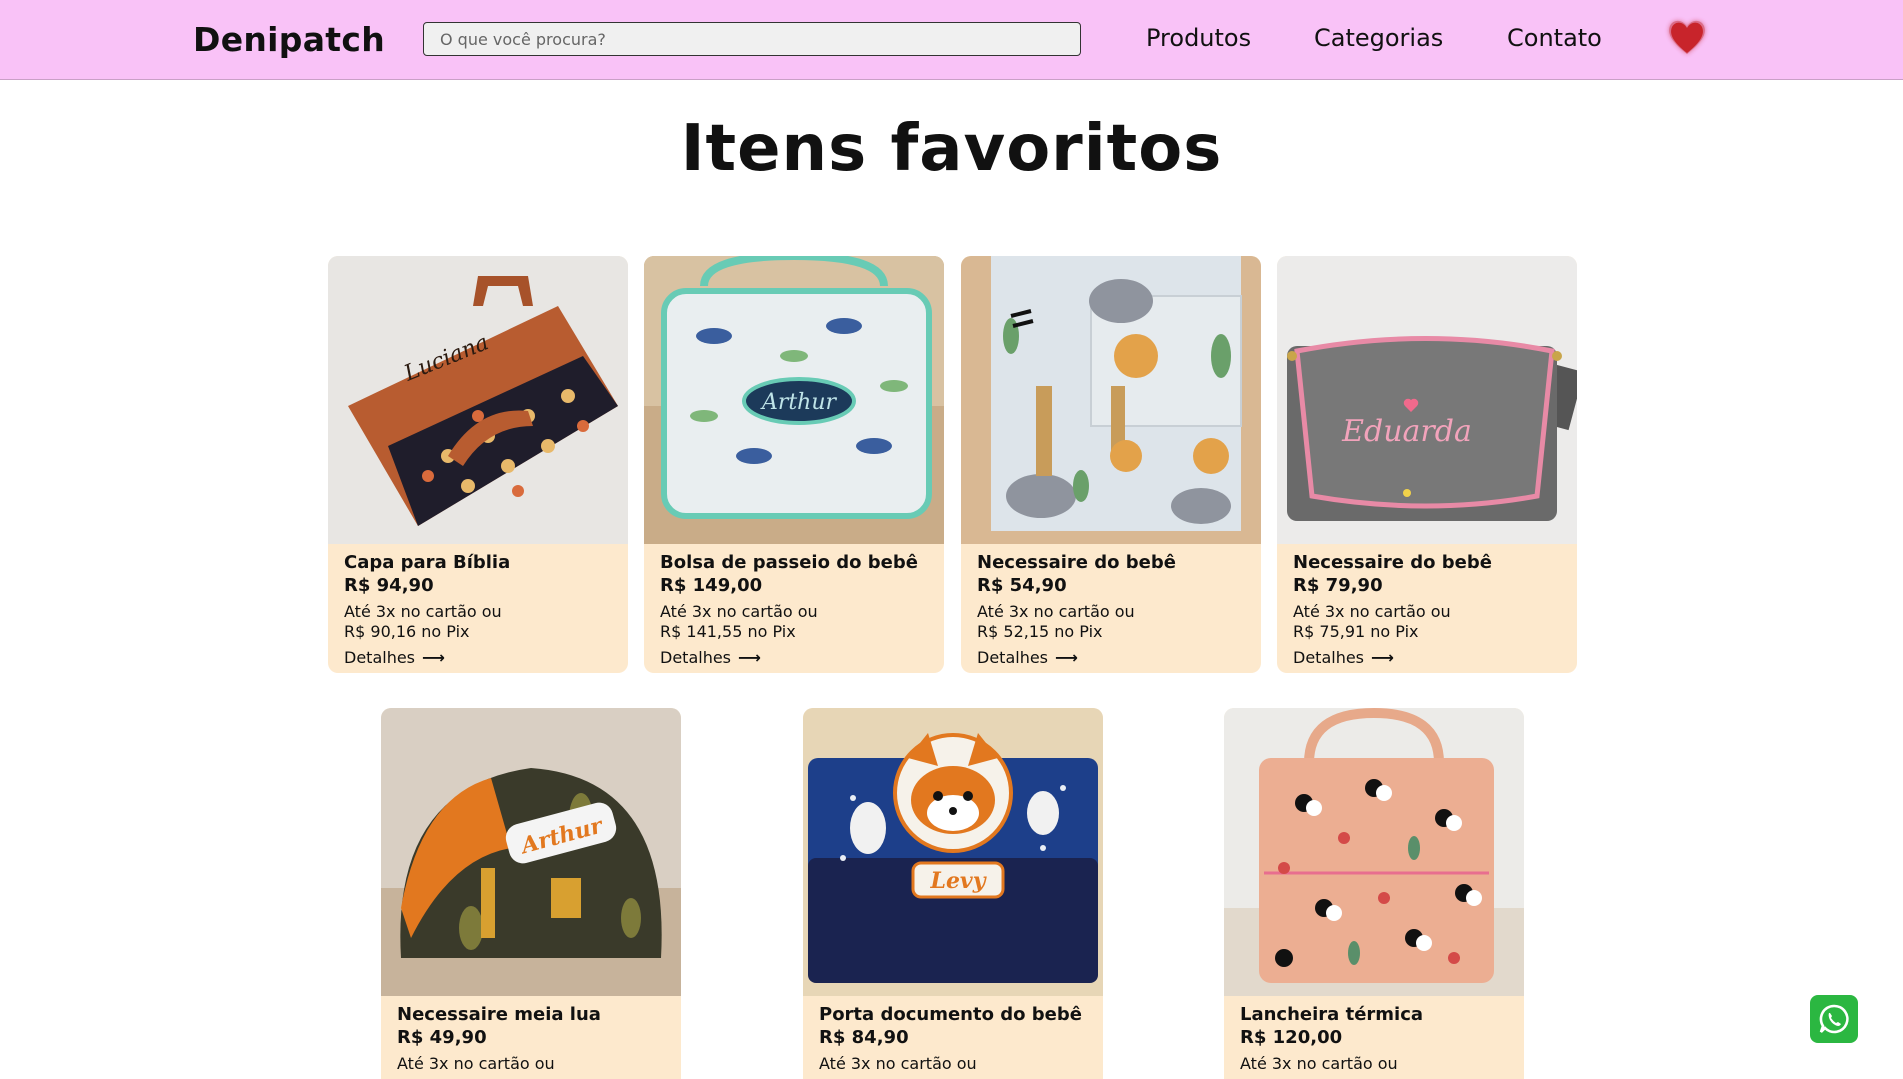 The width and height of the screenshot is (1903, 1079). What do you see at coordinates (958, 881) in the screenshot?
I see `svg-text: Levy` at bounding box center [958, 881].